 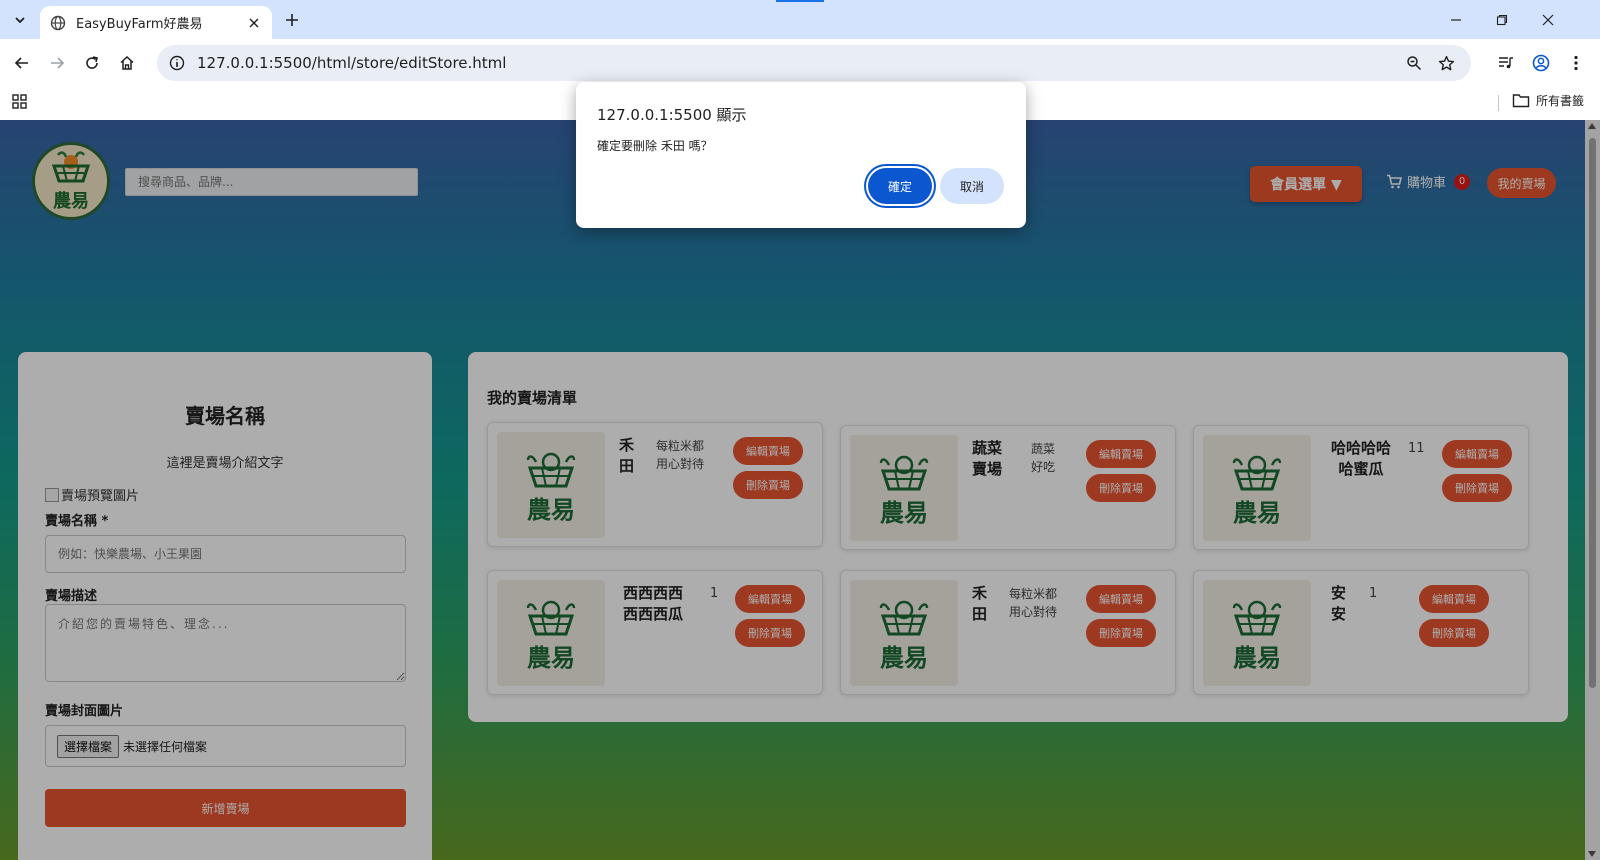 I want to click on cancel-button: 取消, so click(x=972, y=186).